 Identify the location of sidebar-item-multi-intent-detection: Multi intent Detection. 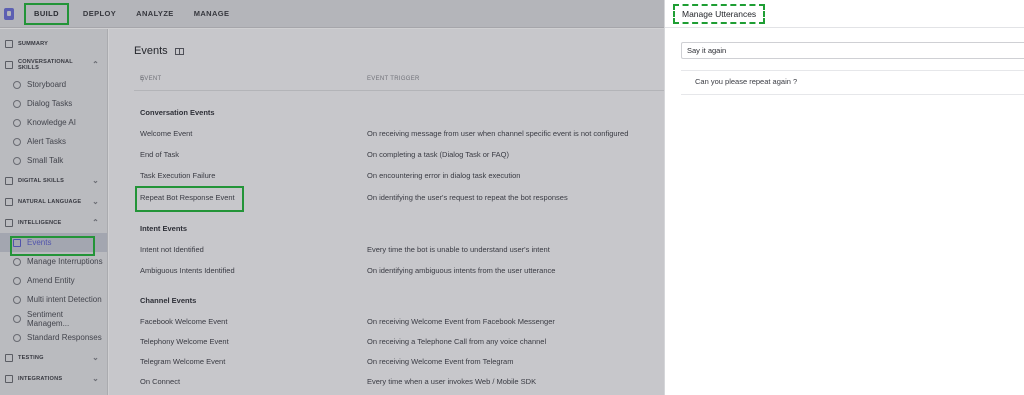
(53, 299).